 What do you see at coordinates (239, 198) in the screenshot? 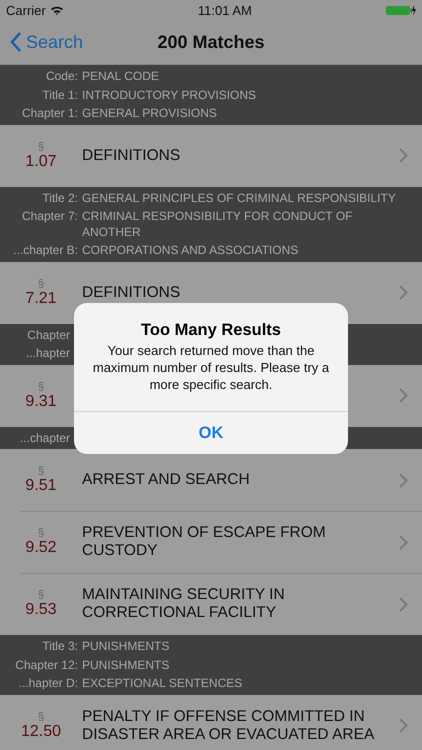
I see `header-value: GENERAL PRINCIPLES OF CRIMINAL RESPONSIBILITY` at bounding box center [239, 198].